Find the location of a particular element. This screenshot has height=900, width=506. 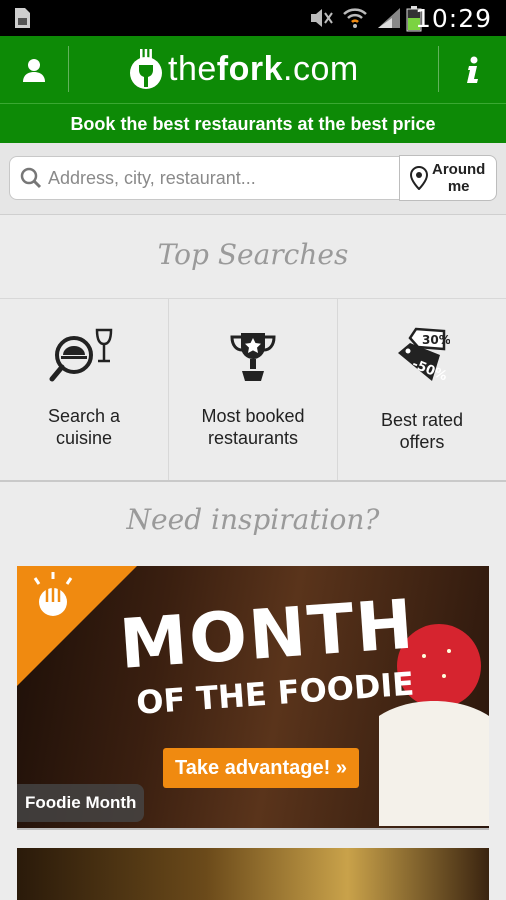

tile-label-line1: Search a is located at coordinates (84, 416).